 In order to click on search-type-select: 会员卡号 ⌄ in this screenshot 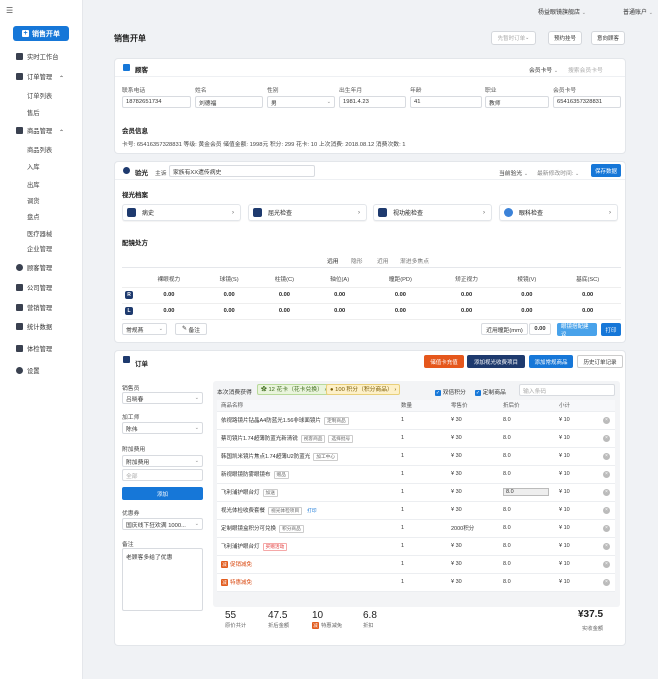, I will do `click(543, 69)`.